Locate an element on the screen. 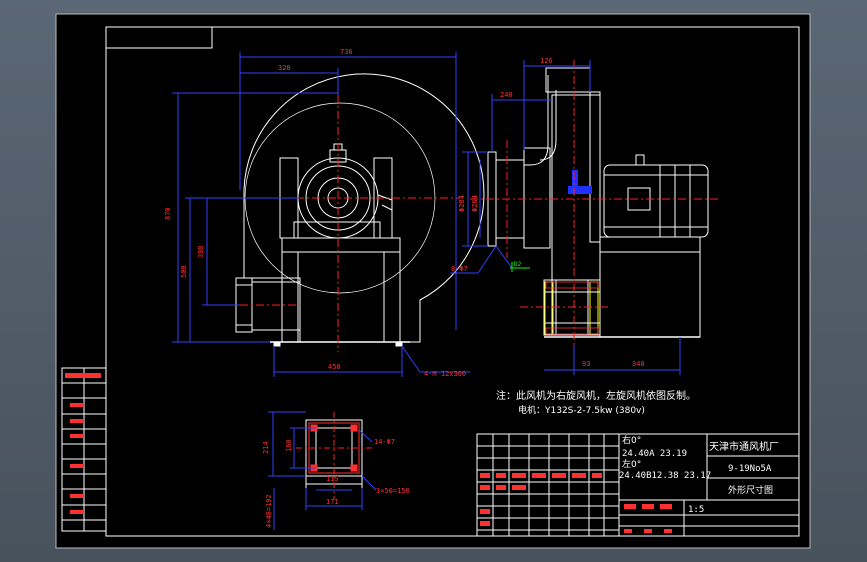  company-name: 天津市通风机厂 is located at coordinates (744, 446).